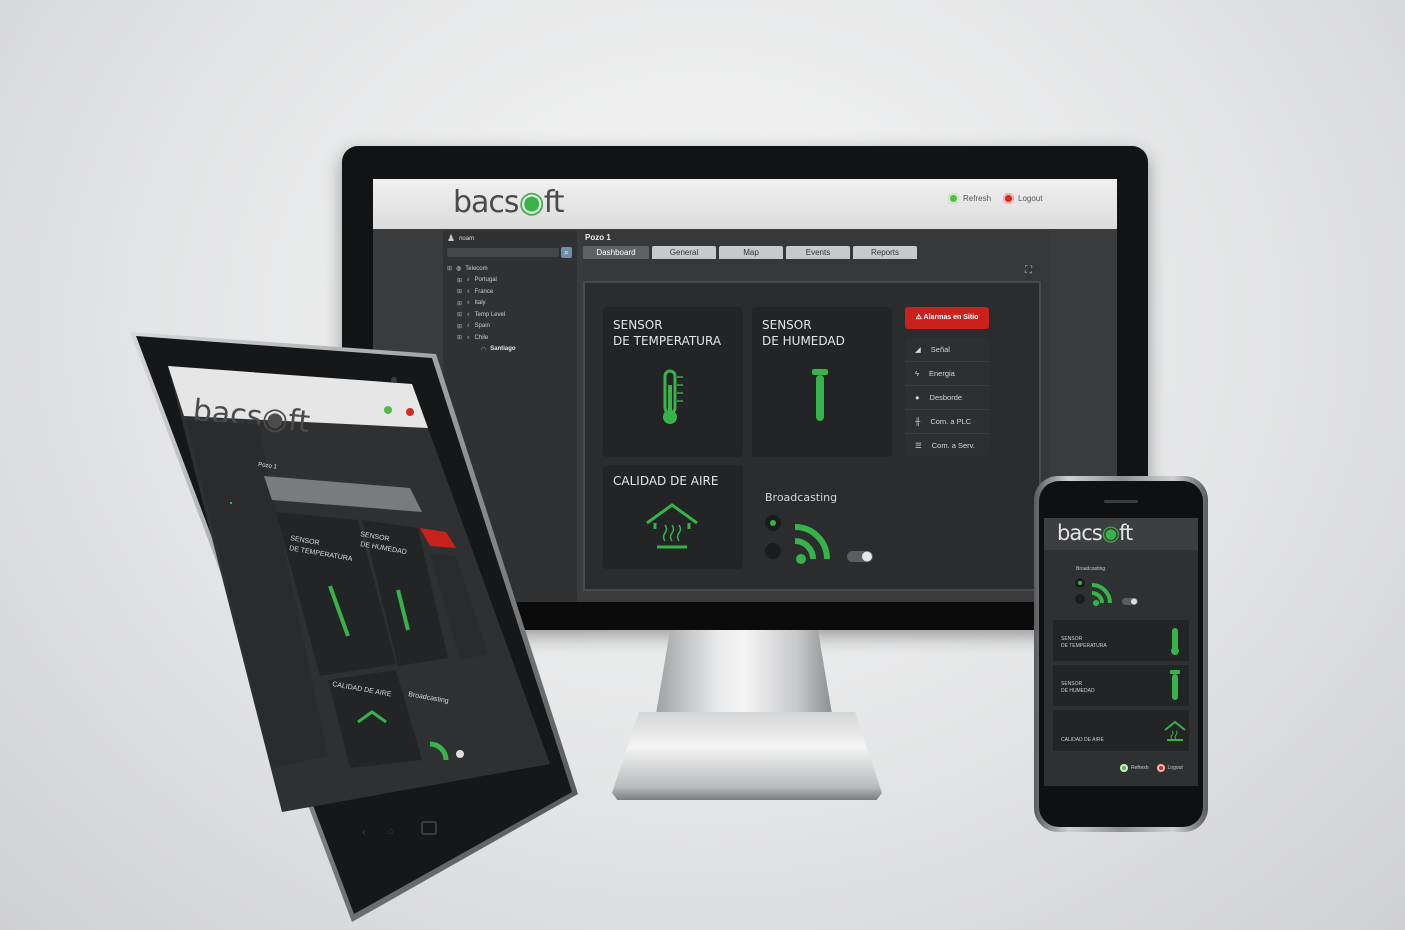  I want to click on phone-wifi-icon, so click(1096, 603).